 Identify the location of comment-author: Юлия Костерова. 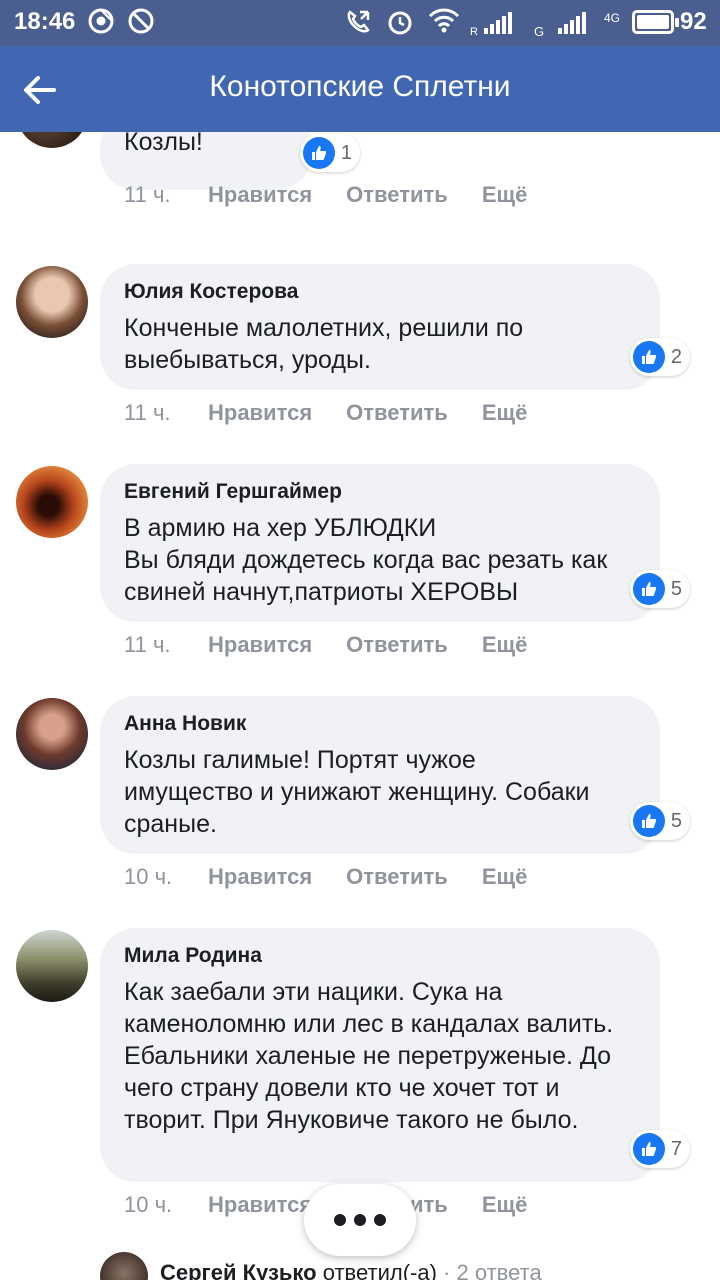
(380, 292).